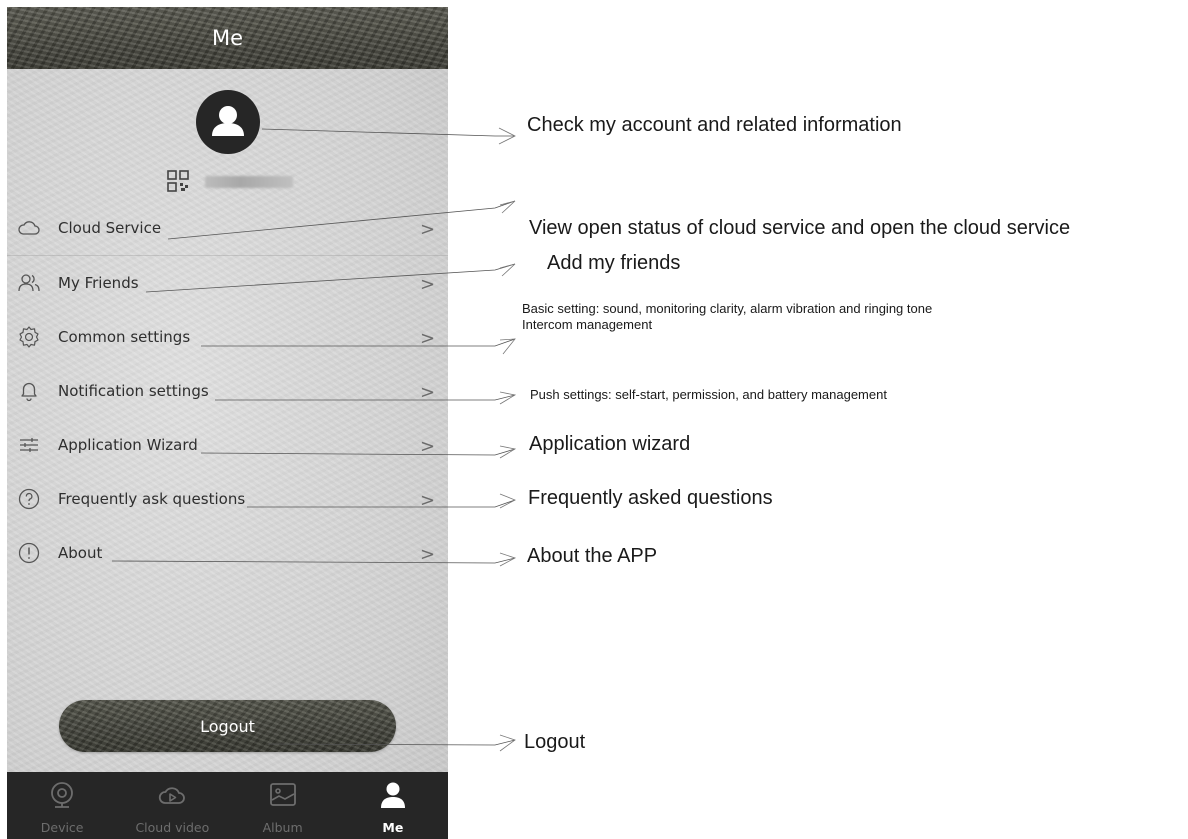 Image resolution: width=1188 pixels, height=839 pixels. I want to click on leader-line-friends, so click(330, 278).